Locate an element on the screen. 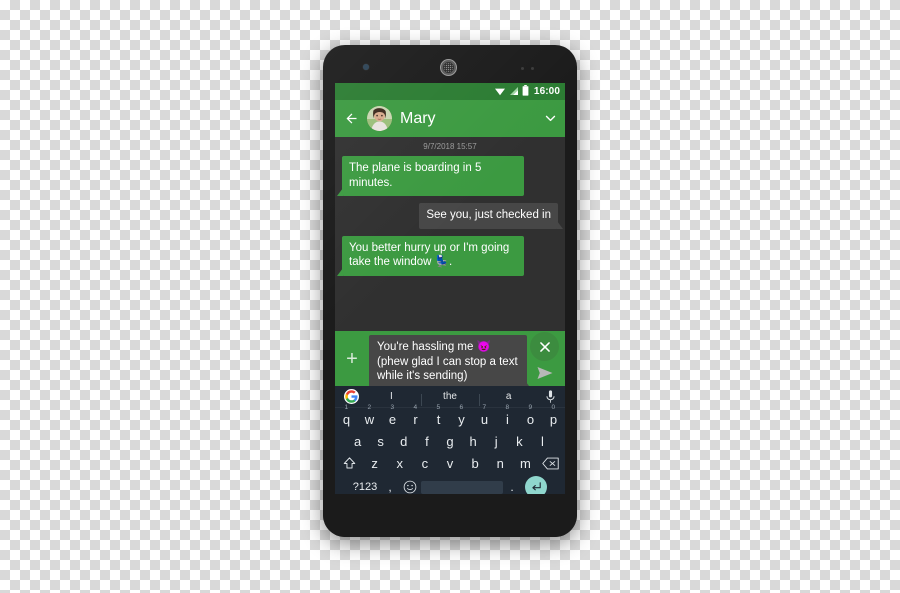 The image size is (900, 593). key-l: l is located at coordinates (542, 441).